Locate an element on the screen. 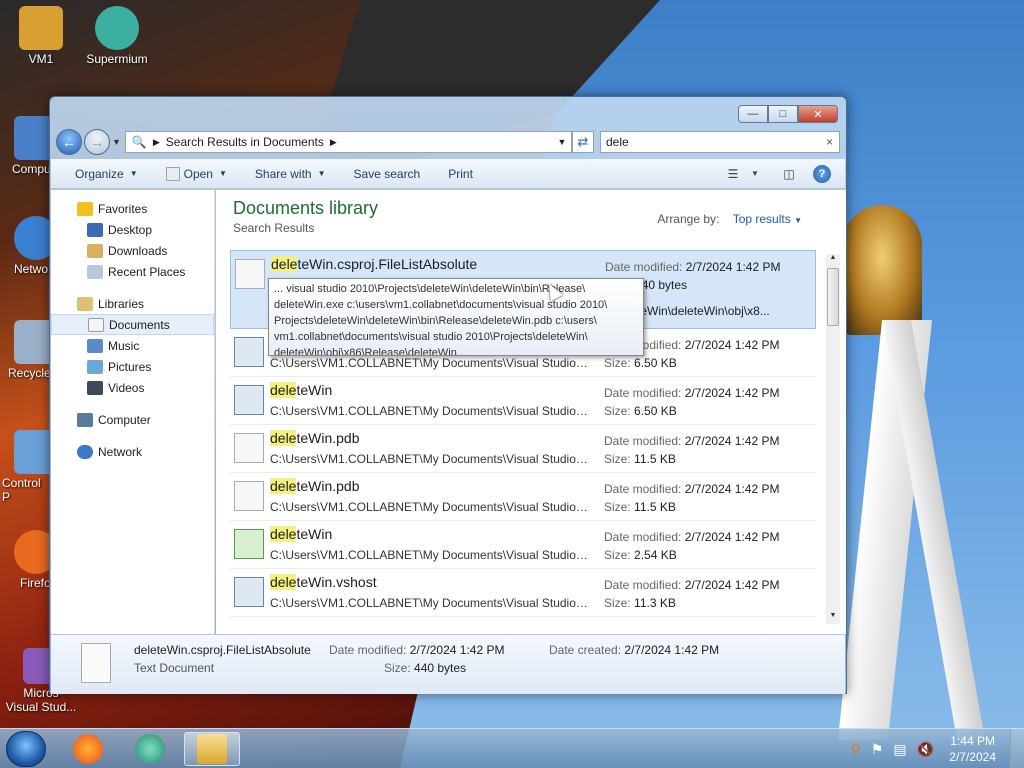 Image resolution: width=1024 pixels, height=768 pixels. address-dropdown-icon: ▼ is located at coordinates (562, 142).